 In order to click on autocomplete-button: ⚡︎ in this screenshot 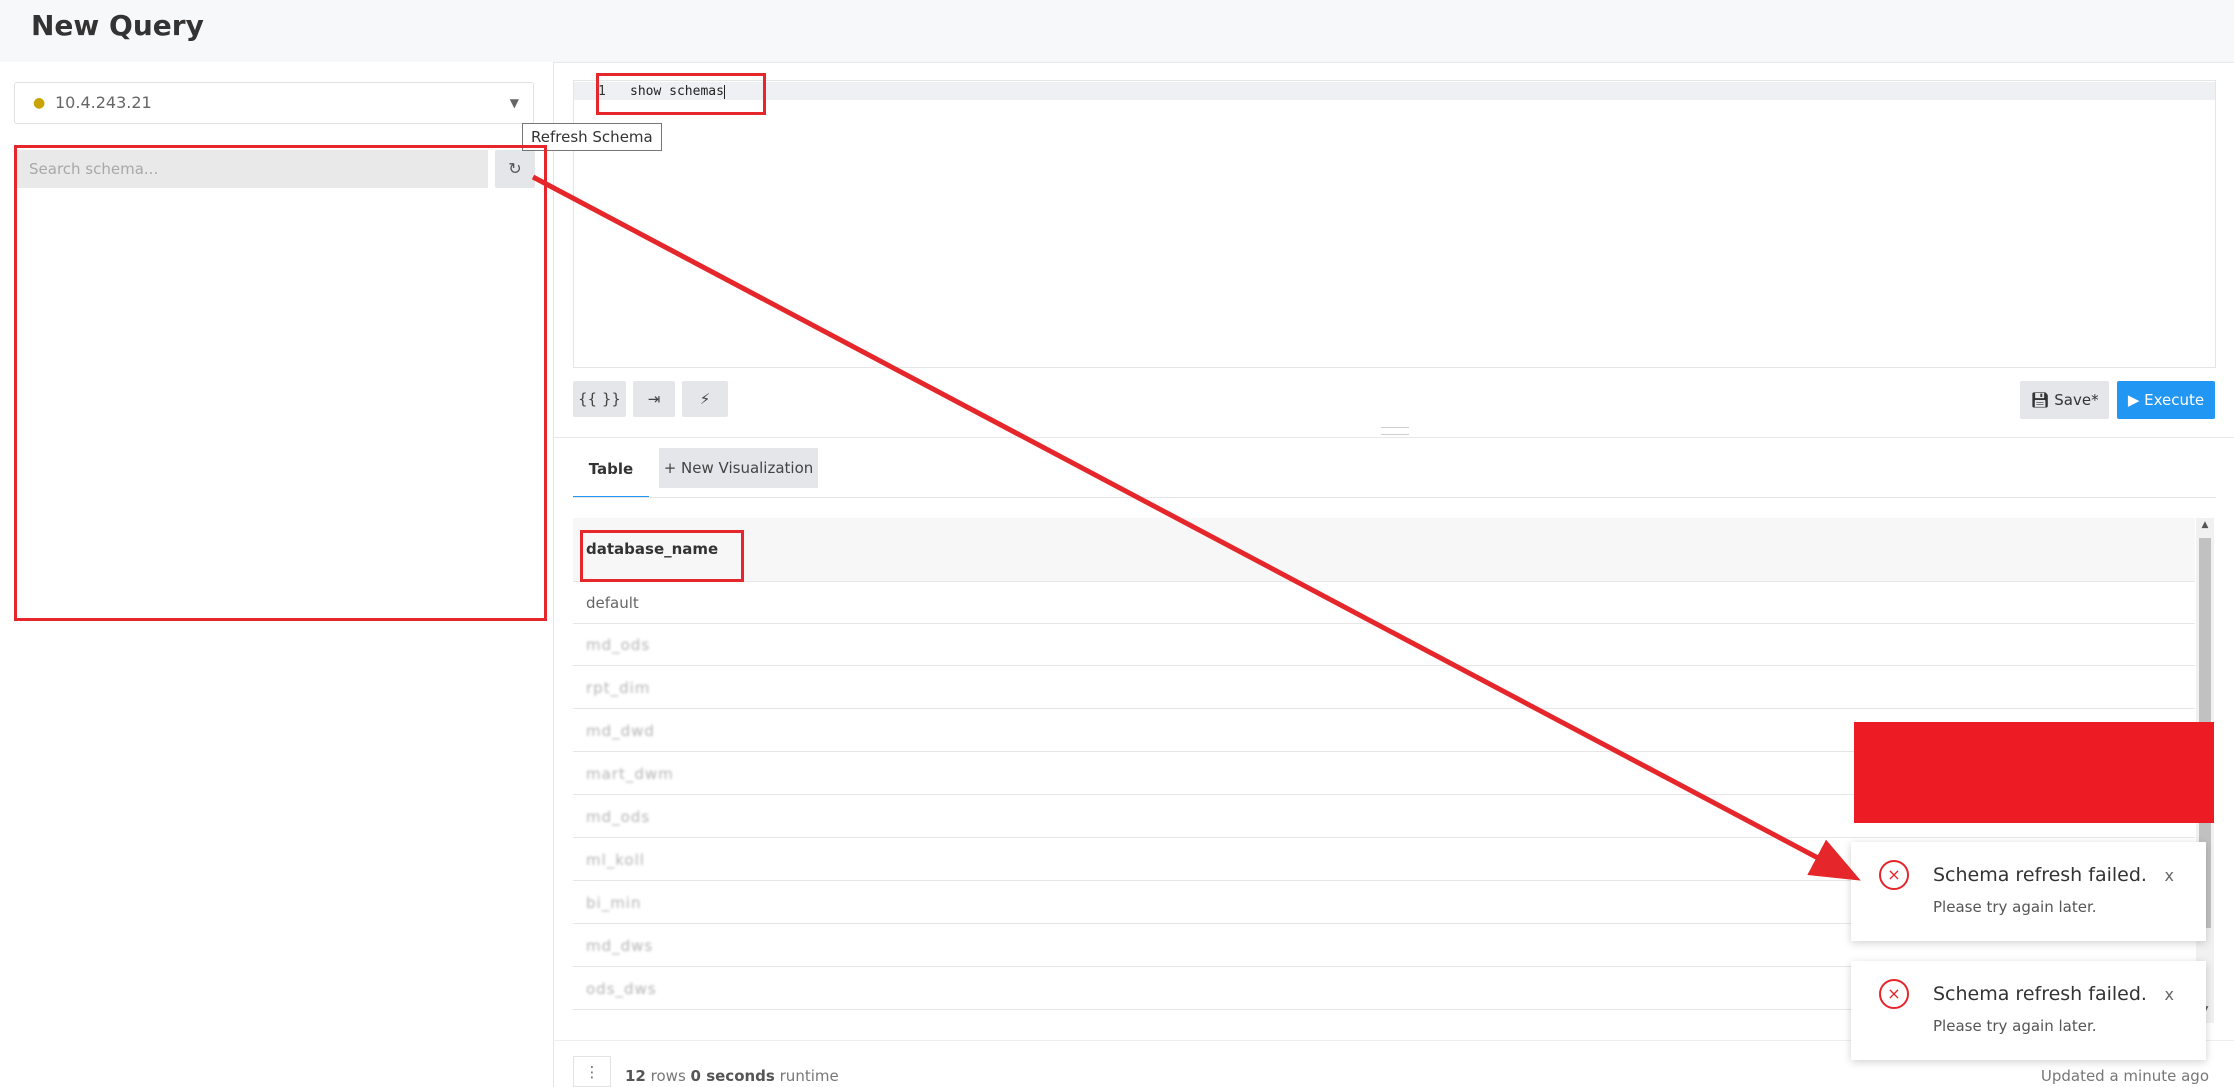, I will do `click(705, 399)`.